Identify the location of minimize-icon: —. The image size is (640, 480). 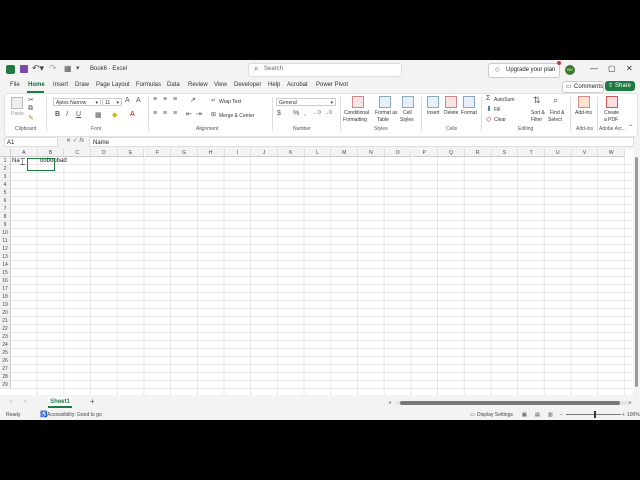
(594, 68).